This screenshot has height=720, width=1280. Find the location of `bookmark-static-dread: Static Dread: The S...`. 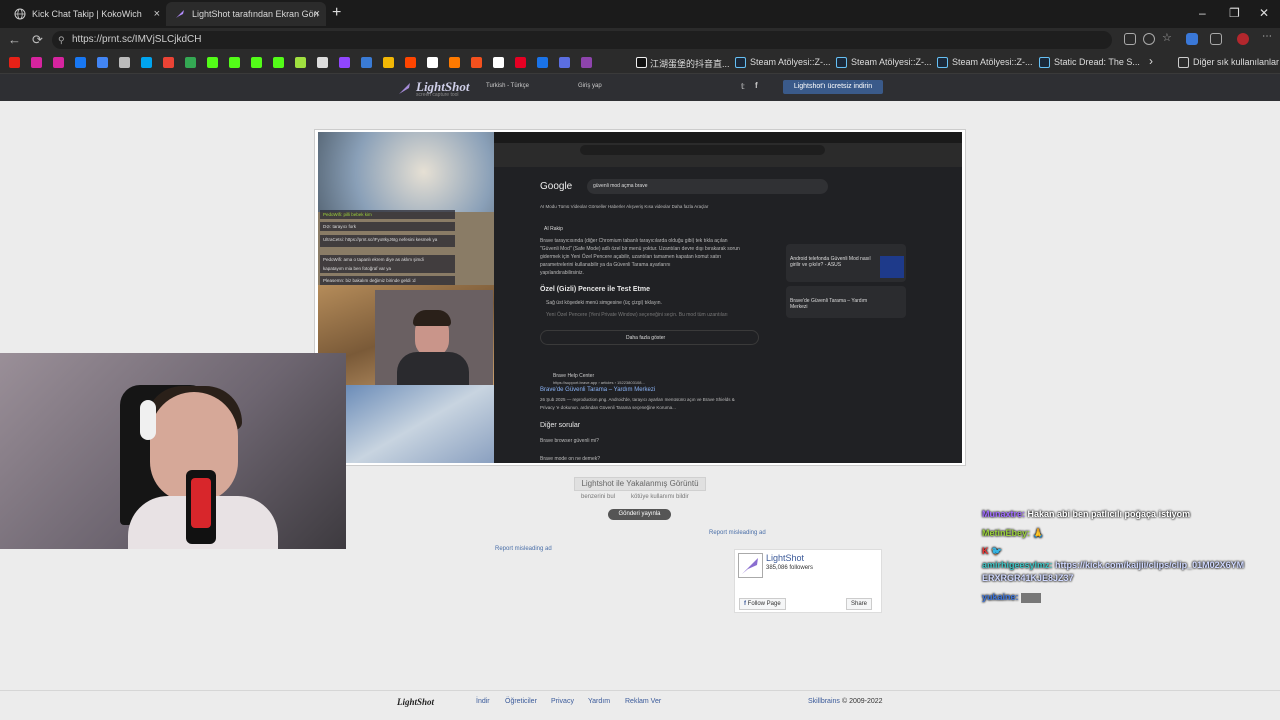

bookmark-static-dread: Static Dread: The S... is located at coordinates (1097, 62).